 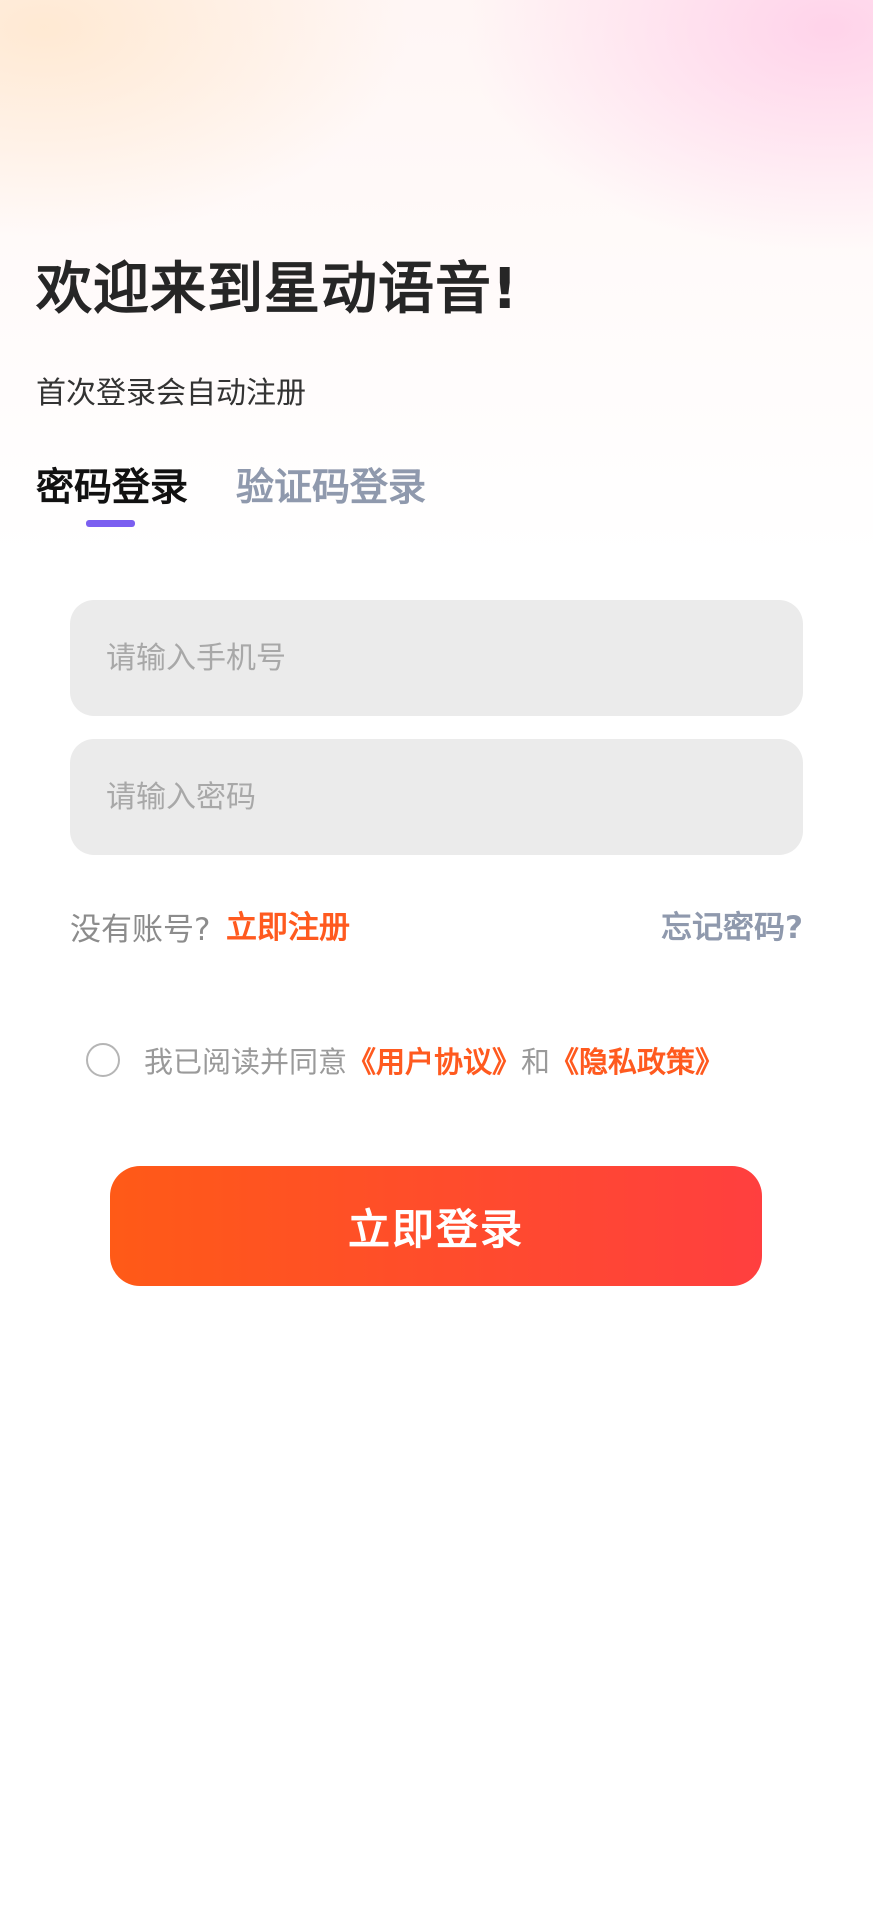 I want to click on user-agreement-link: 《用户协议》, so click(x=434, y=1060).